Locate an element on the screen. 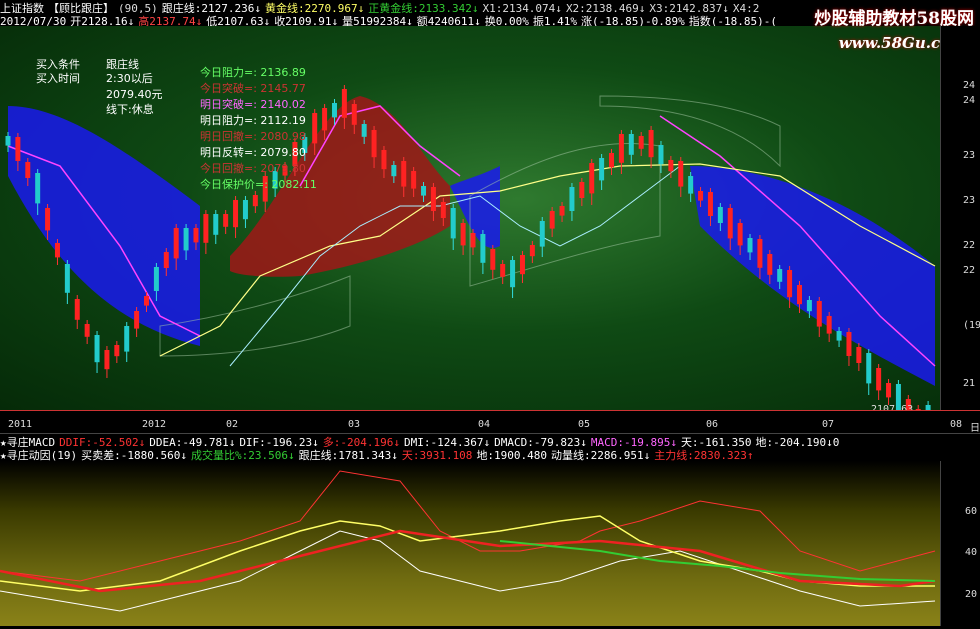  indicator-tick: 20 is located at coordinates (971, 594).